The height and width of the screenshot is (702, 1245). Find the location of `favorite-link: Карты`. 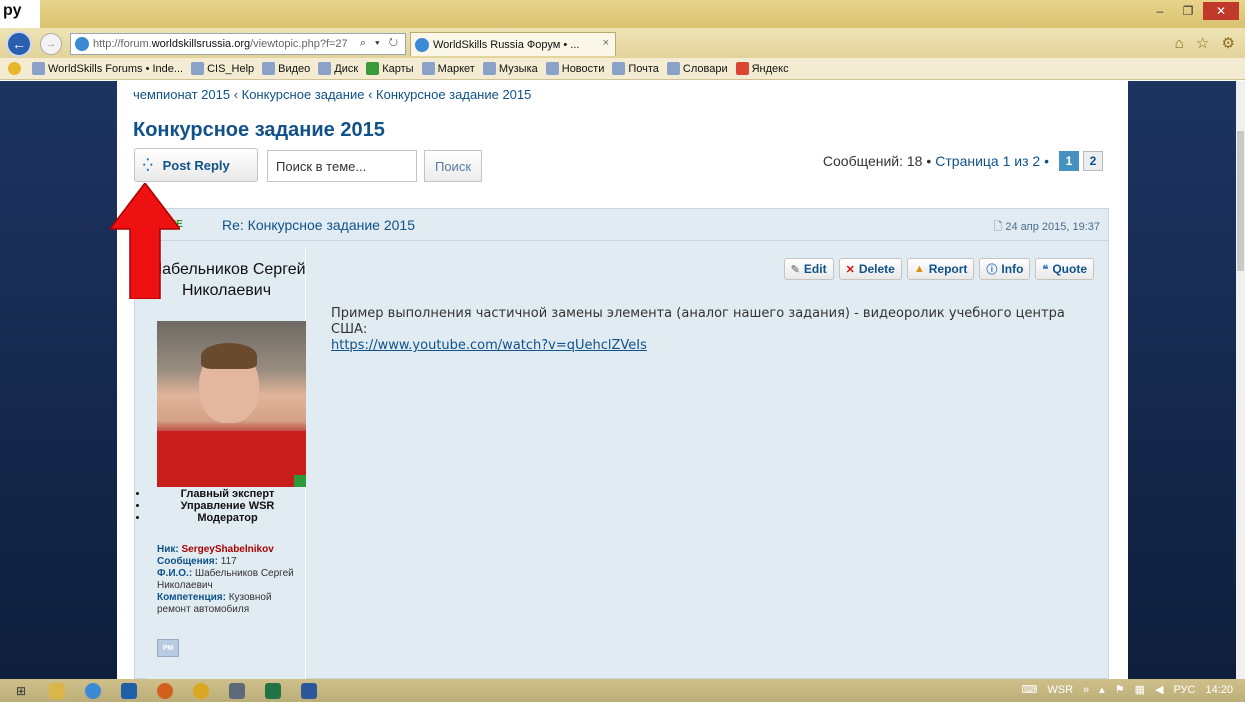

favorite-link: Карты is located at coordinates (390, 68).